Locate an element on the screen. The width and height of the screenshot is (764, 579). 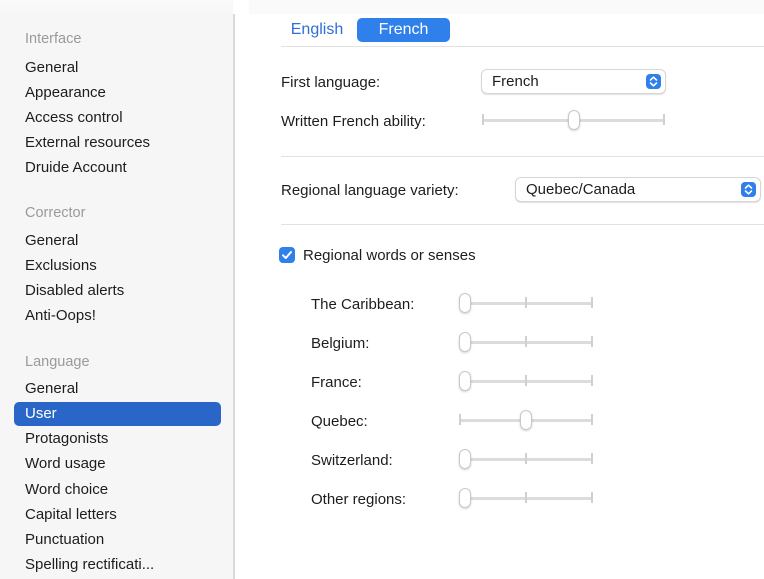
section-heading-language: Language is located at coordinates (57, 362).